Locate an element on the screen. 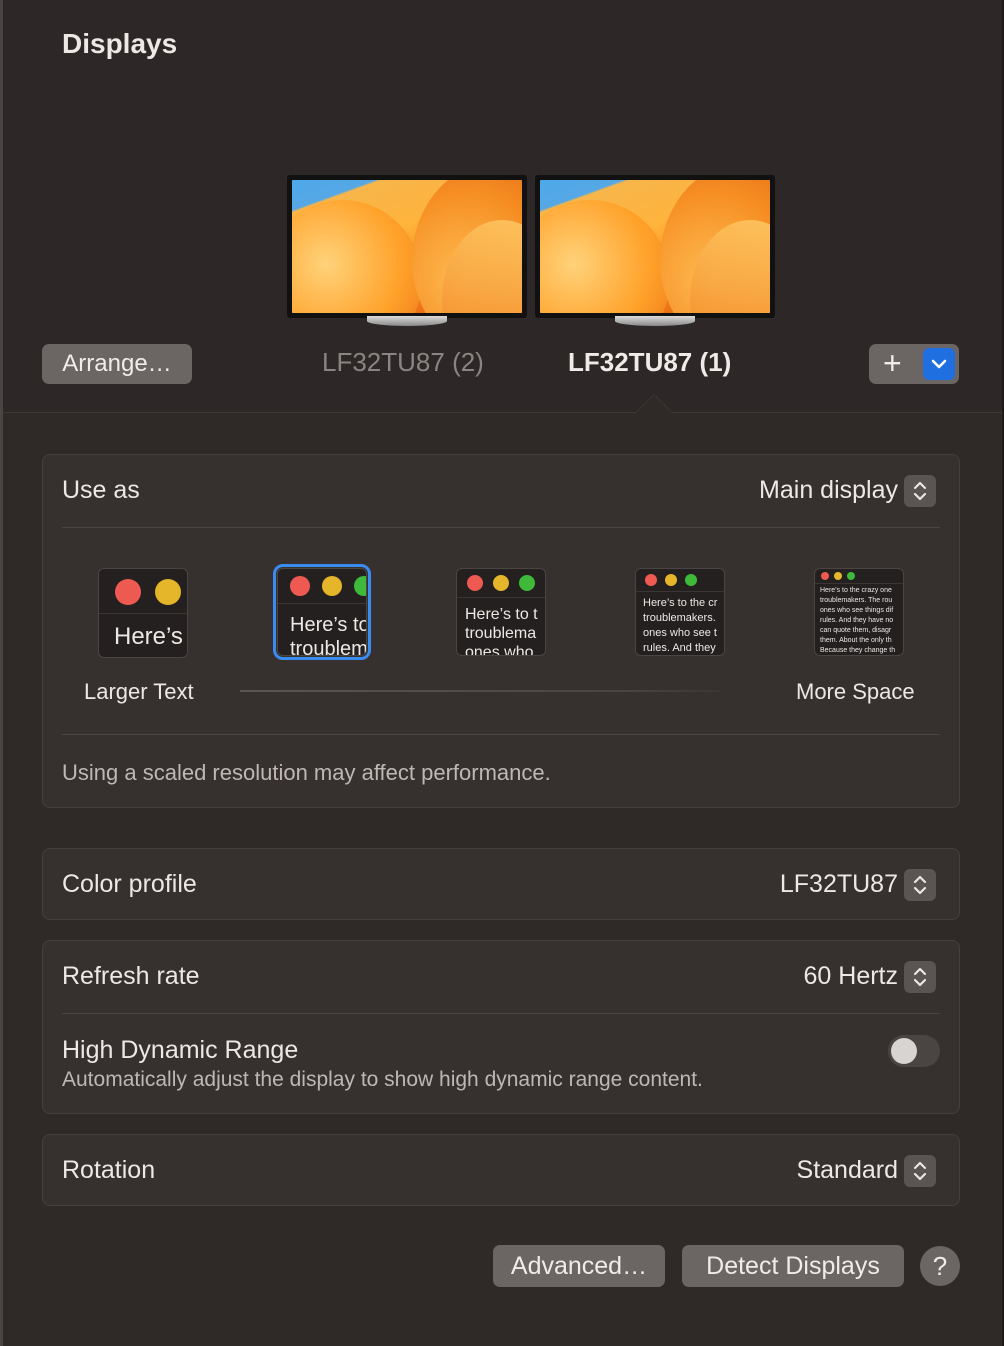 This screenshot has height=1346, width=1004. resolution-option-1: Here’s is located at coordinates (143, 613).